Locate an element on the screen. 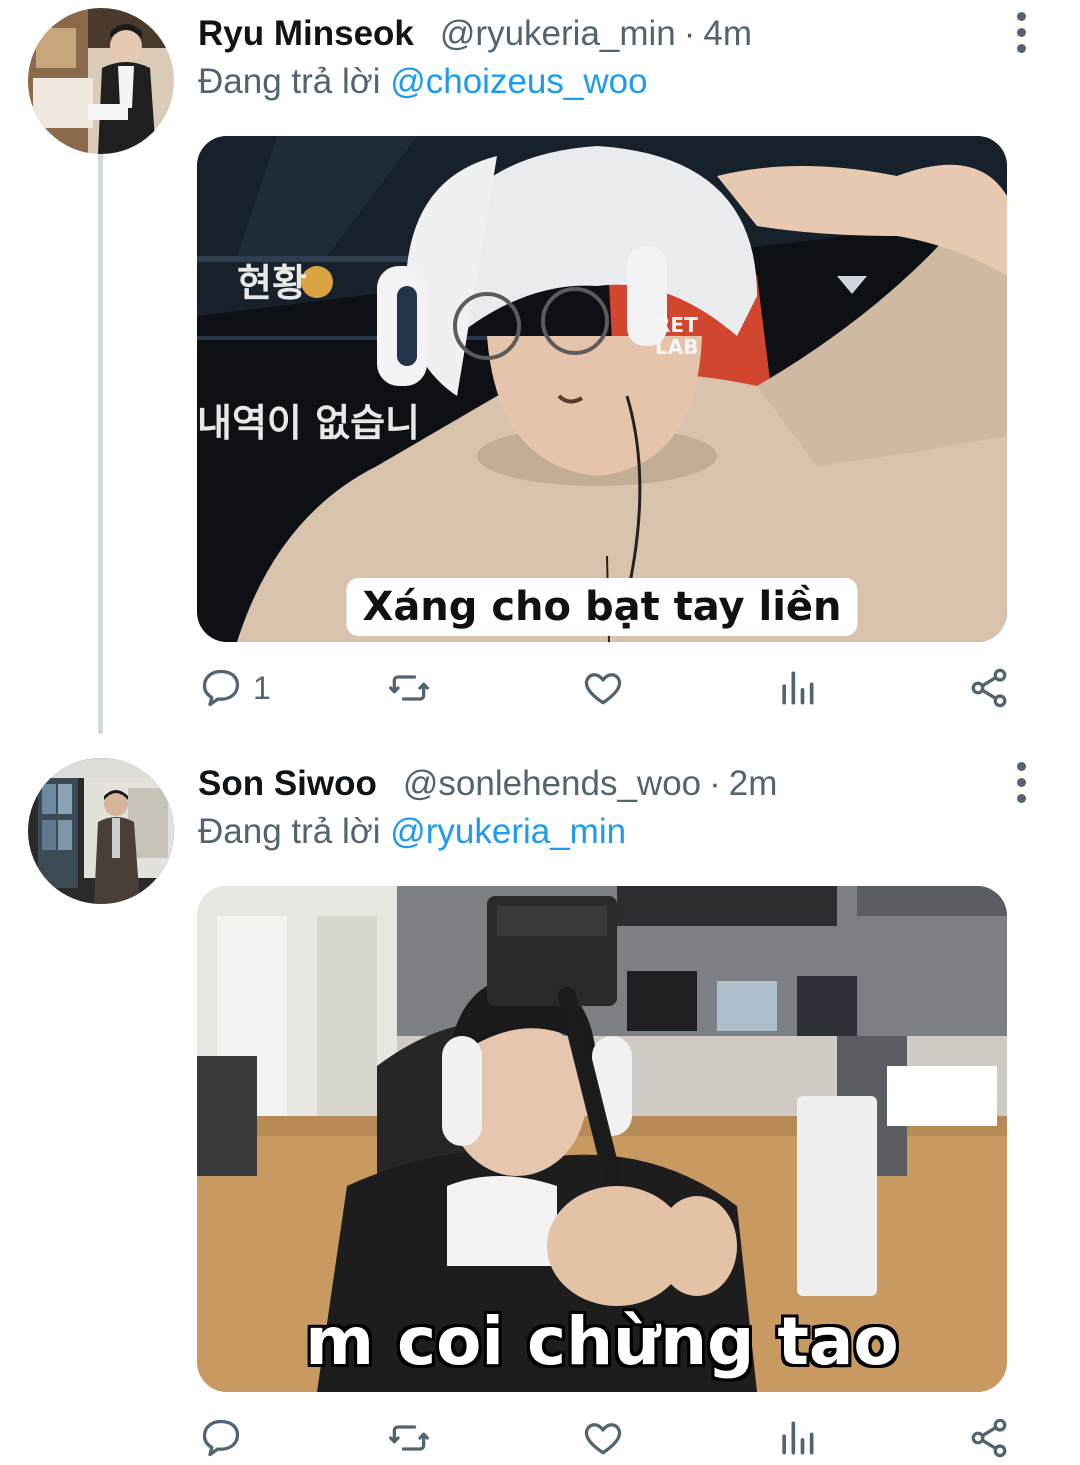 This screenshot has width=1080, height=1465. display-name: Ryu Minseok is located at coordinates (306, 34).